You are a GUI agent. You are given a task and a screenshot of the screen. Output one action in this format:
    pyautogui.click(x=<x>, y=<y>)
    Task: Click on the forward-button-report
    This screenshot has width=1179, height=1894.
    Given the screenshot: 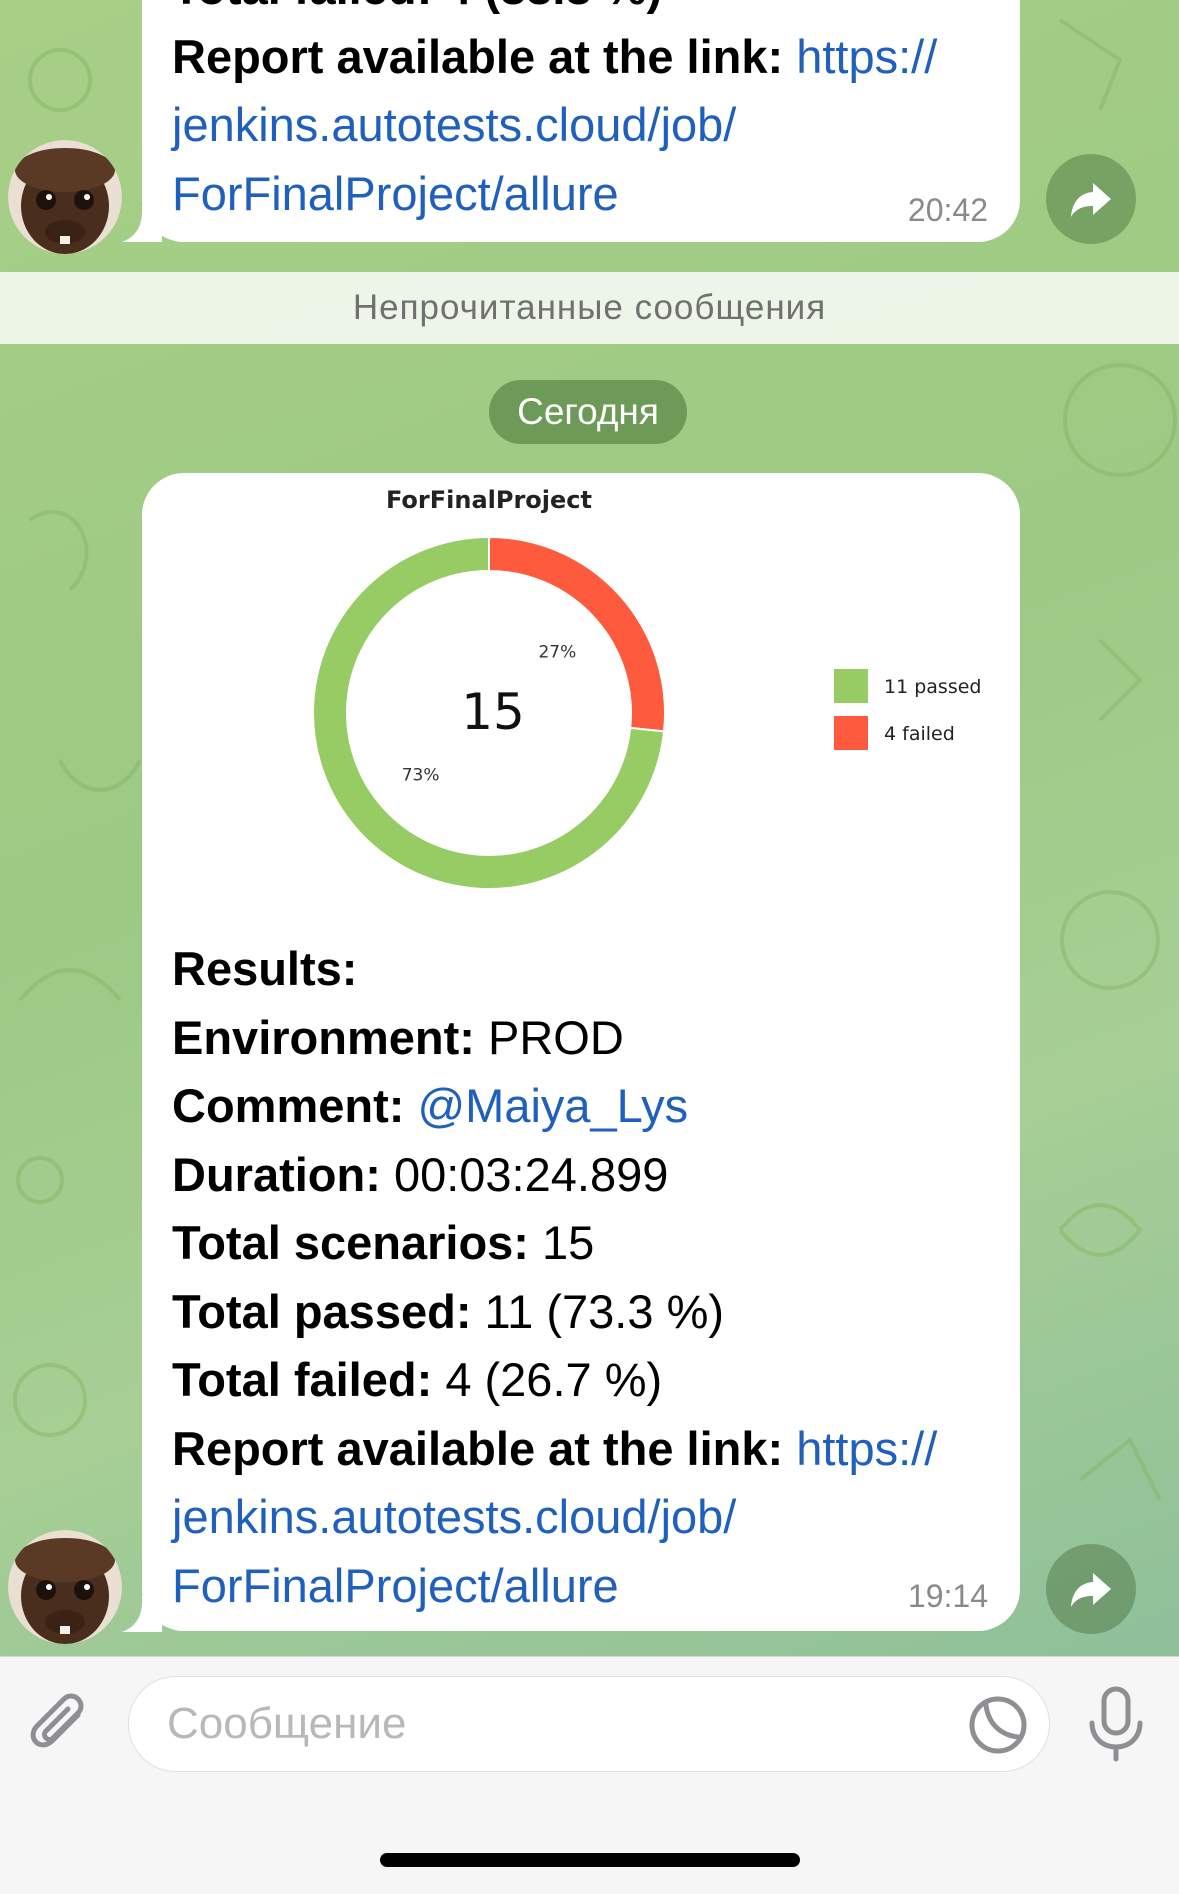 What is the action you would take?
    pyautogui.click(x=1091, y=1589)
    